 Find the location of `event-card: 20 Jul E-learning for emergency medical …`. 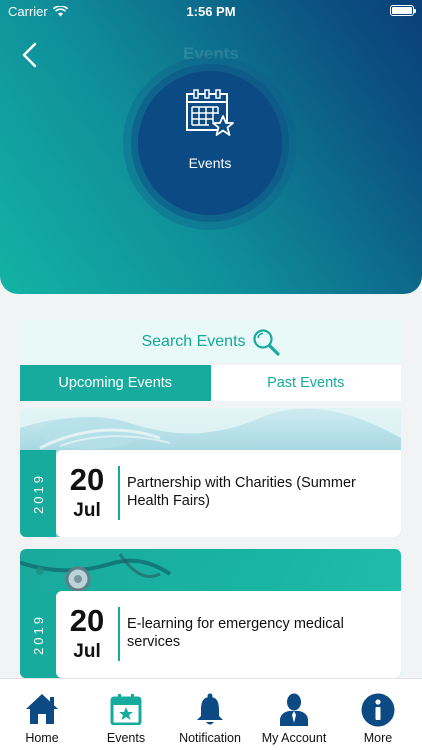

event-card: 20 Jul E-learning for emergency medical … is located at coordinates (228, 634).